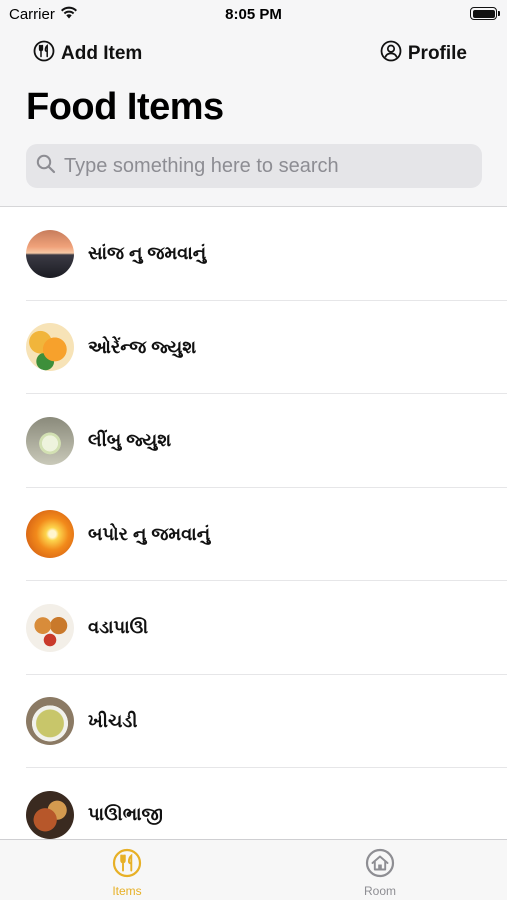 This screenshot has width=507, height=900. I want to click on page-title: Food Items, so click(125, 107).